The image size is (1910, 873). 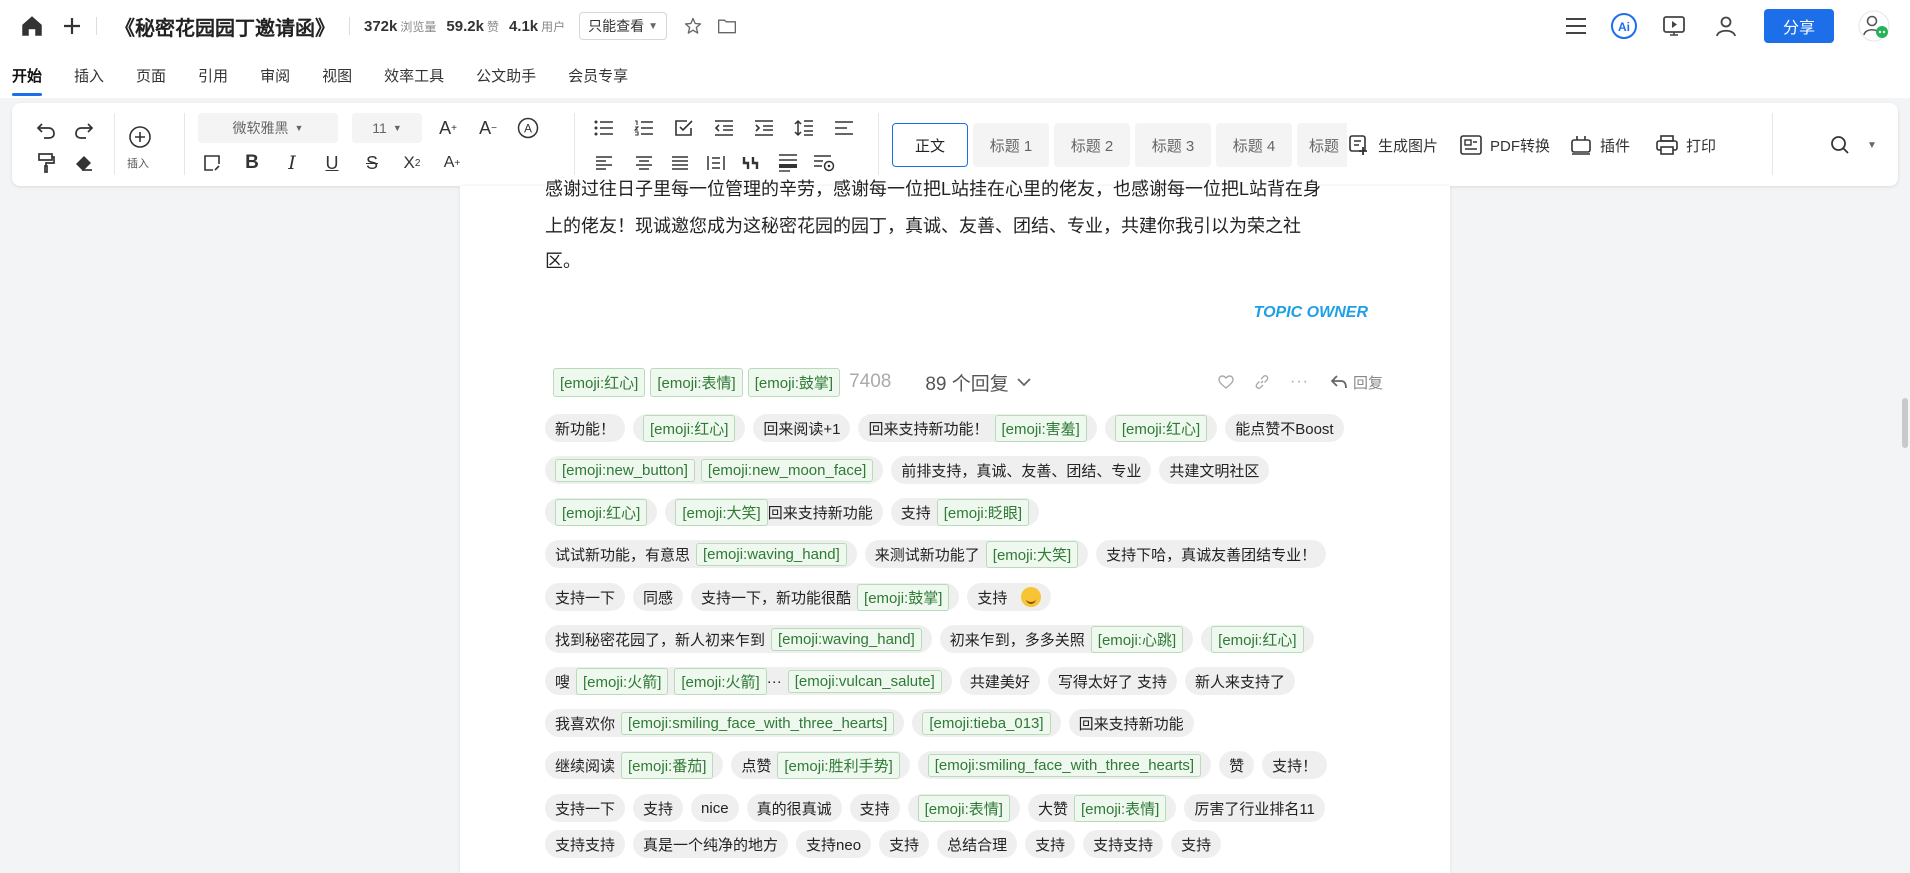 I want to click on text-effects-icon: A, so click(x=528, y=128).